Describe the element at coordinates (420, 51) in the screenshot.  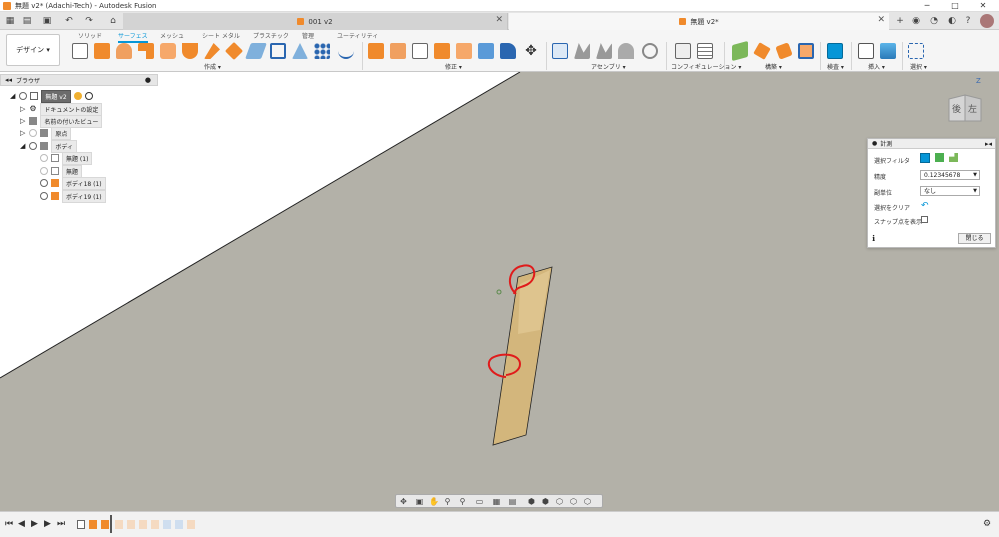
I see `extend-icon` at that location.